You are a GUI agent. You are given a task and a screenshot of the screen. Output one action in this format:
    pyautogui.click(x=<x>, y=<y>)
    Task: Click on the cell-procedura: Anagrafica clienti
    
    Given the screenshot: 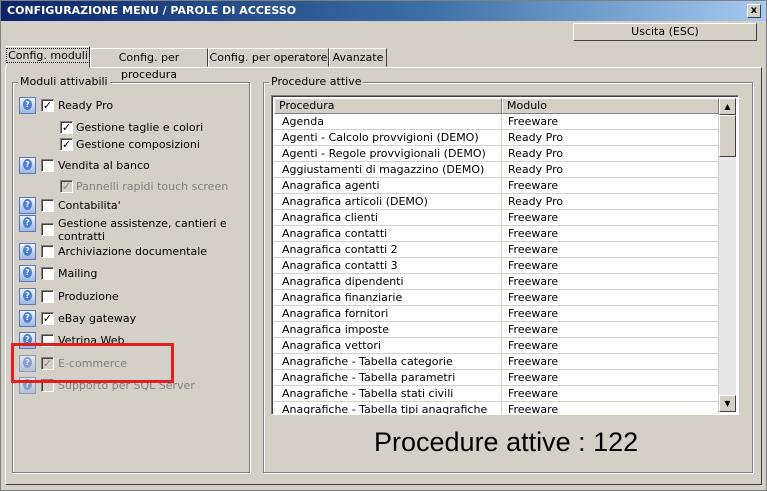 What is the action you would take?
    pyautogui.click(x=388, y=218)
    